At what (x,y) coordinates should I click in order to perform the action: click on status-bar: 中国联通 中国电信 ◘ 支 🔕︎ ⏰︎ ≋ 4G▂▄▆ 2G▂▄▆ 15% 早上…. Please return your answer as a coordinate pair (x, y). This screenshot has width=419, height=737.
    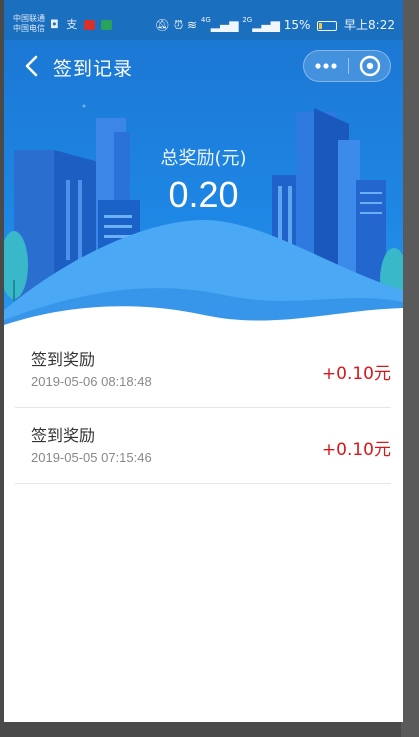
    Looking at the image, I should click on (203, 20).